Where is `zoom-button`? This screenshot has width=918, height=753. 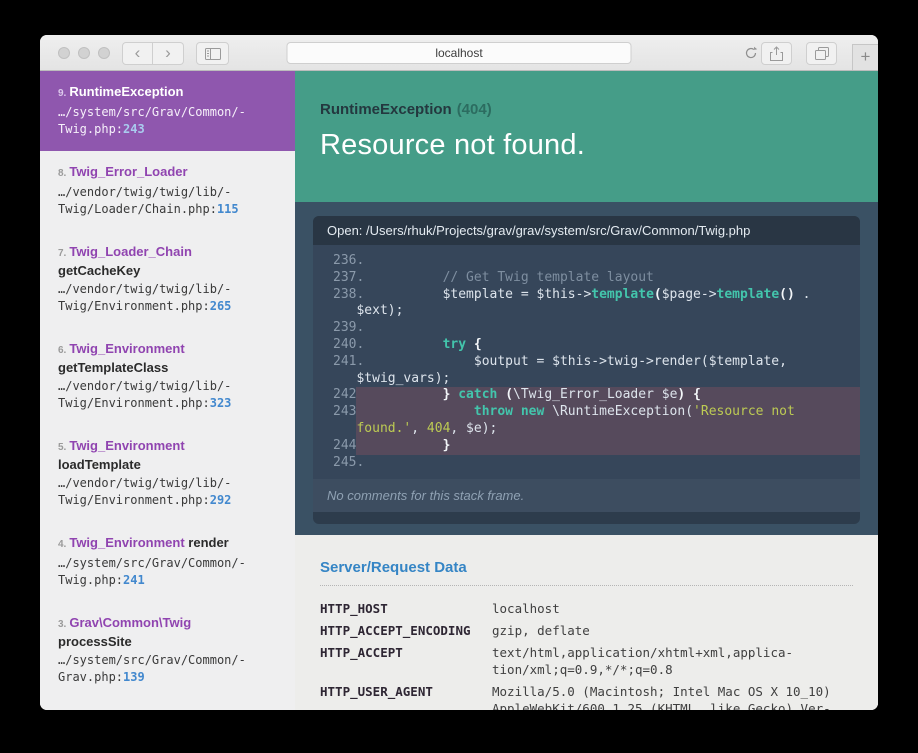 zoom-button is located at coordinates (104, 53).